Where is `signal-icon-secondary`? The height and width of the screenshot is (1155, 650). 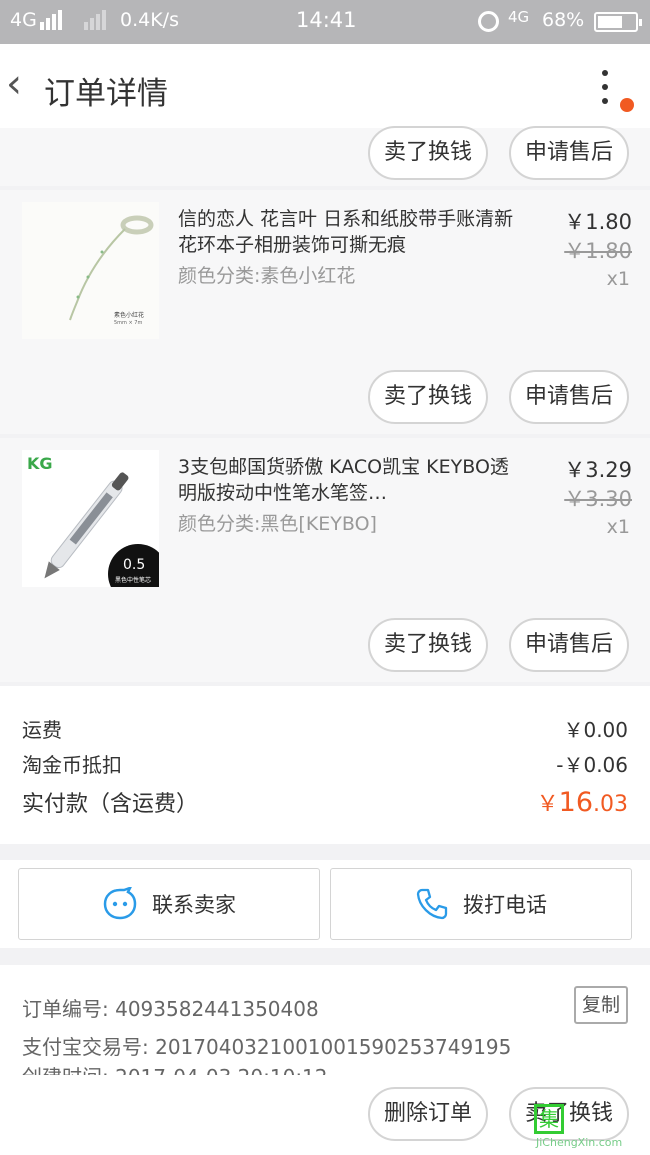
signal-icon-secondary is located at coordinates (95, 20).